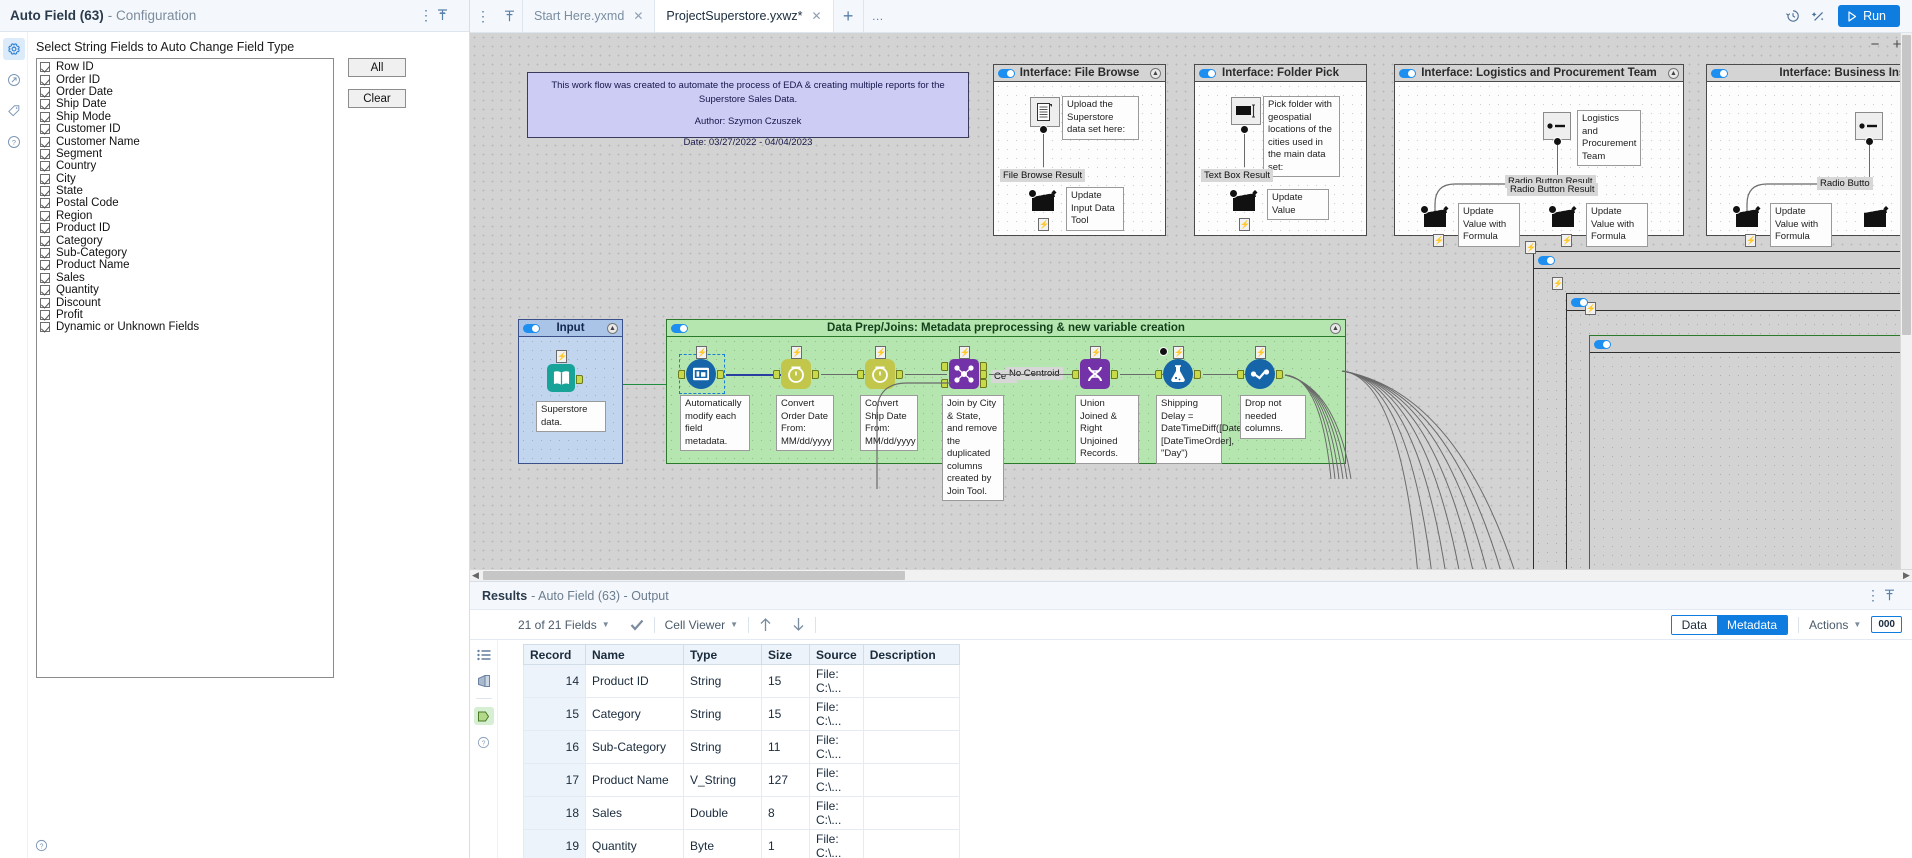  Describe the element at coordinates (1617, 225) in the screenshot. I see `note-update-formula-2: Update Value with Formula` at that location.